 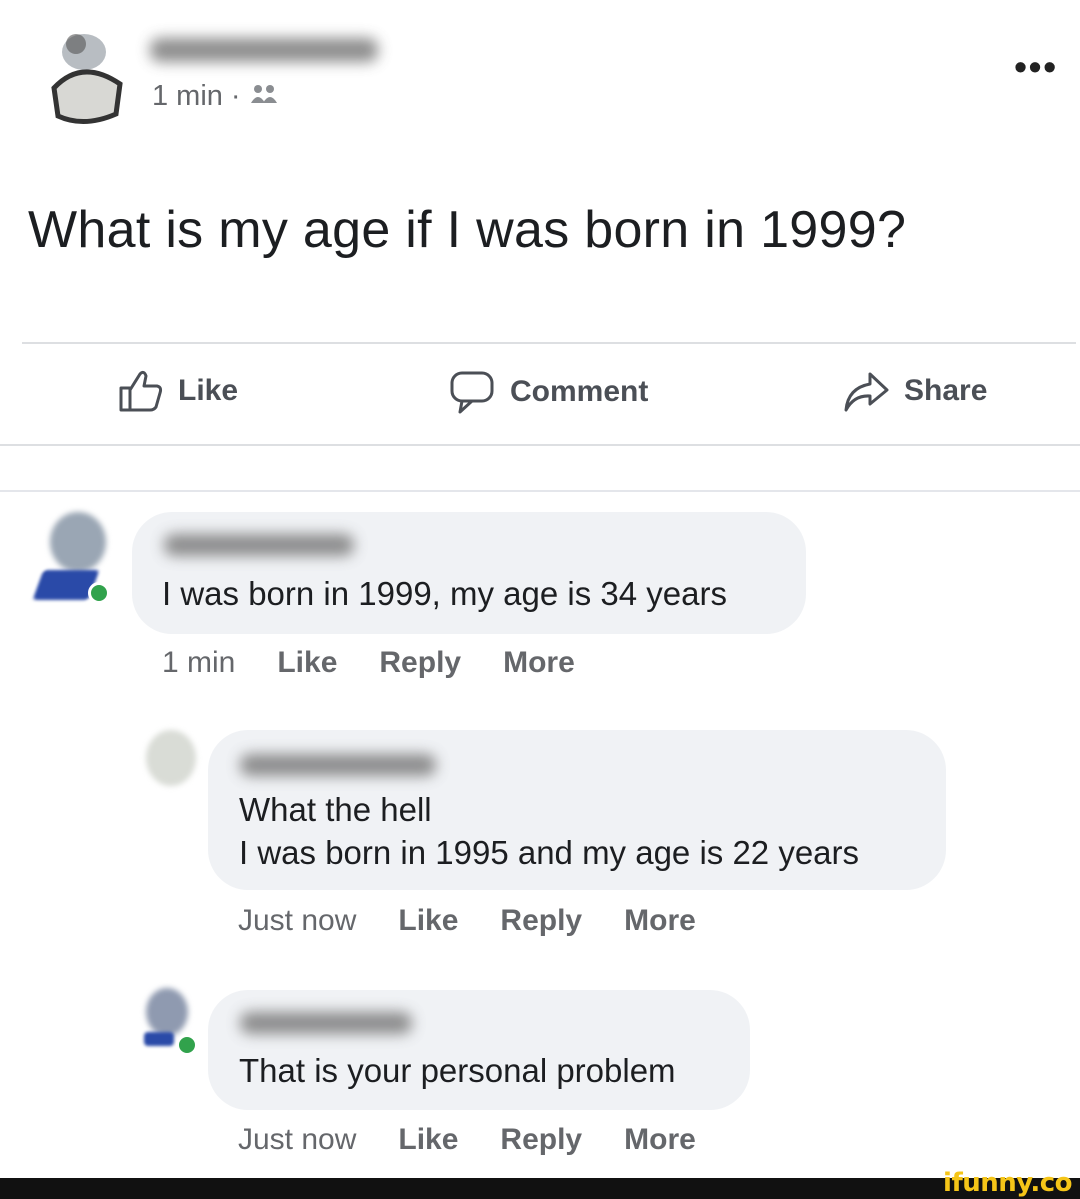 I want to click on commenter-avatar, so click(x=75, y=558).